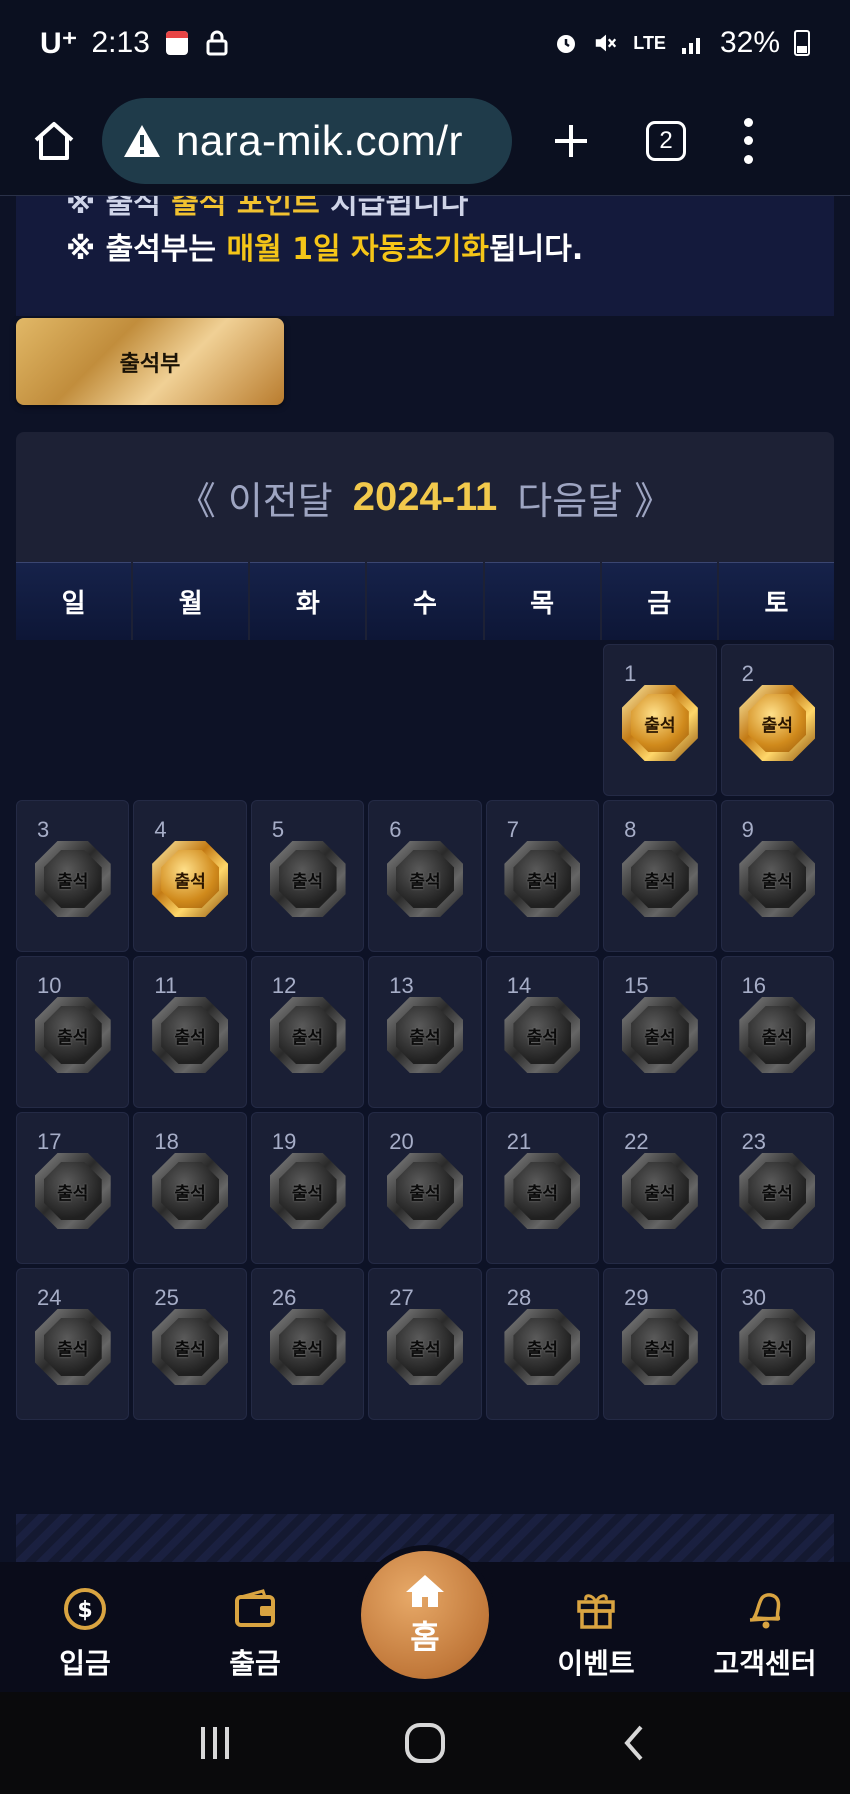 Image resolution: width=850 pixels, height=1794 pixels. Describe the element at coordinates (166, 985) in the screenshot. I see `day-number: 11` at that location.